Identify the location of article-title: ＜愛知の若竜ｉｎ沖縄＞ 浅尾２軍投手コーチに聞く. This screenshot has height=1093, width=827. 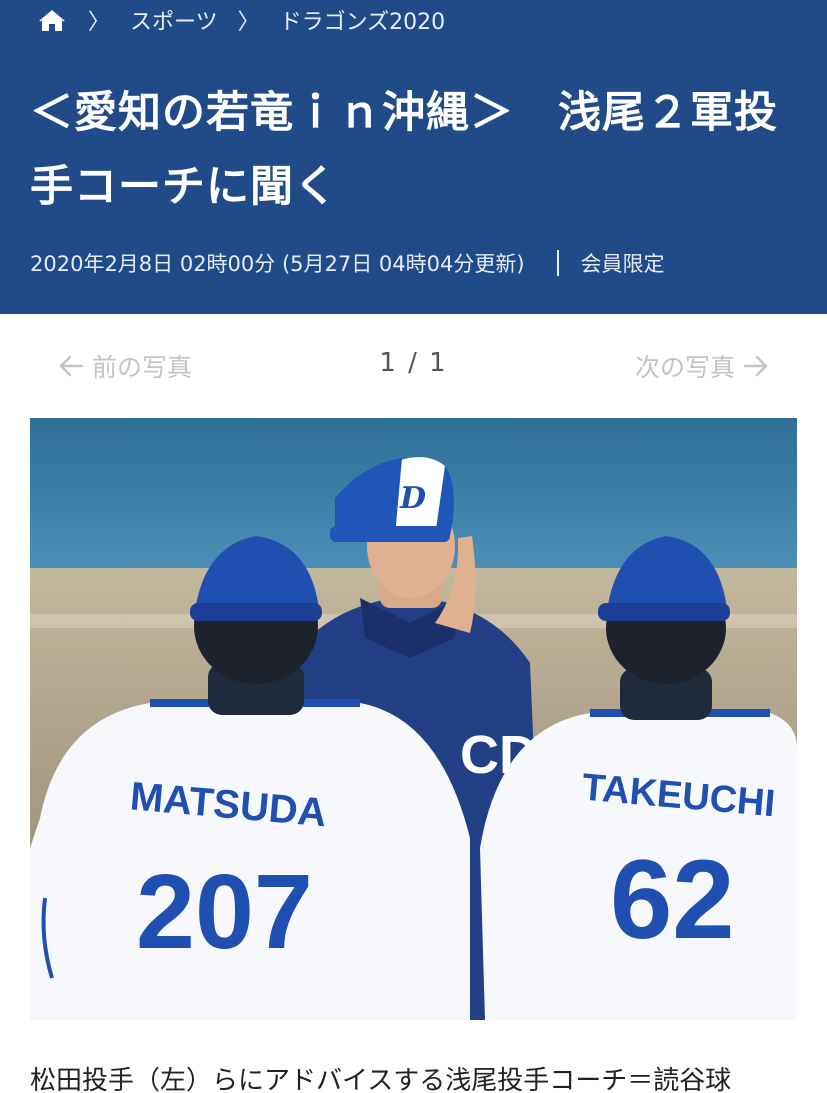
(404, 150).